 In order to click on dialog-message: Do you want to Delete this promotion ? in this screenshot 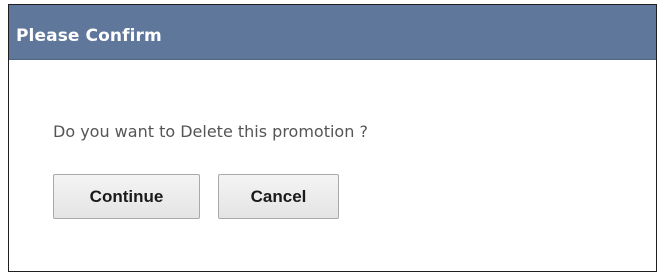, I will do `click(210, 131)`.